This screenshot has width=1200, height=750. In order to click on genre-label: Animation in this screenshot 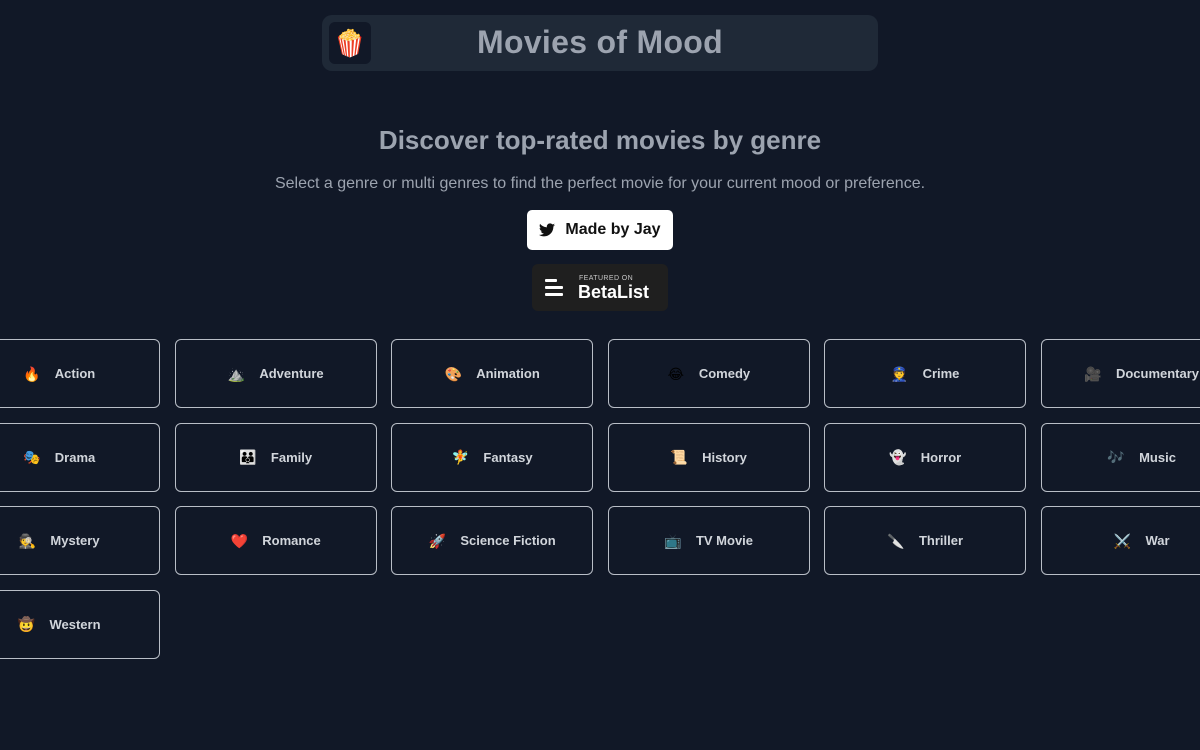, I will do `click(508, 373)`.